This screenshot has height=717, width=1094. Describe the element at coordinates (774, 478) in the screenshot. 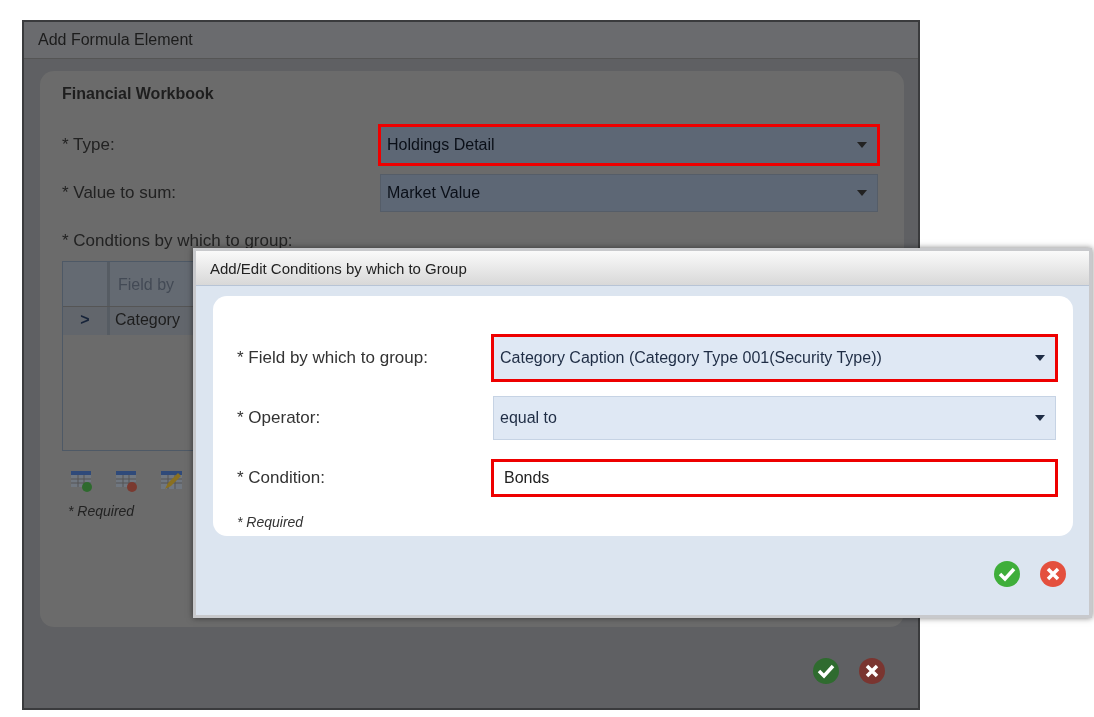

I see `input-field: Bonds` at that location.